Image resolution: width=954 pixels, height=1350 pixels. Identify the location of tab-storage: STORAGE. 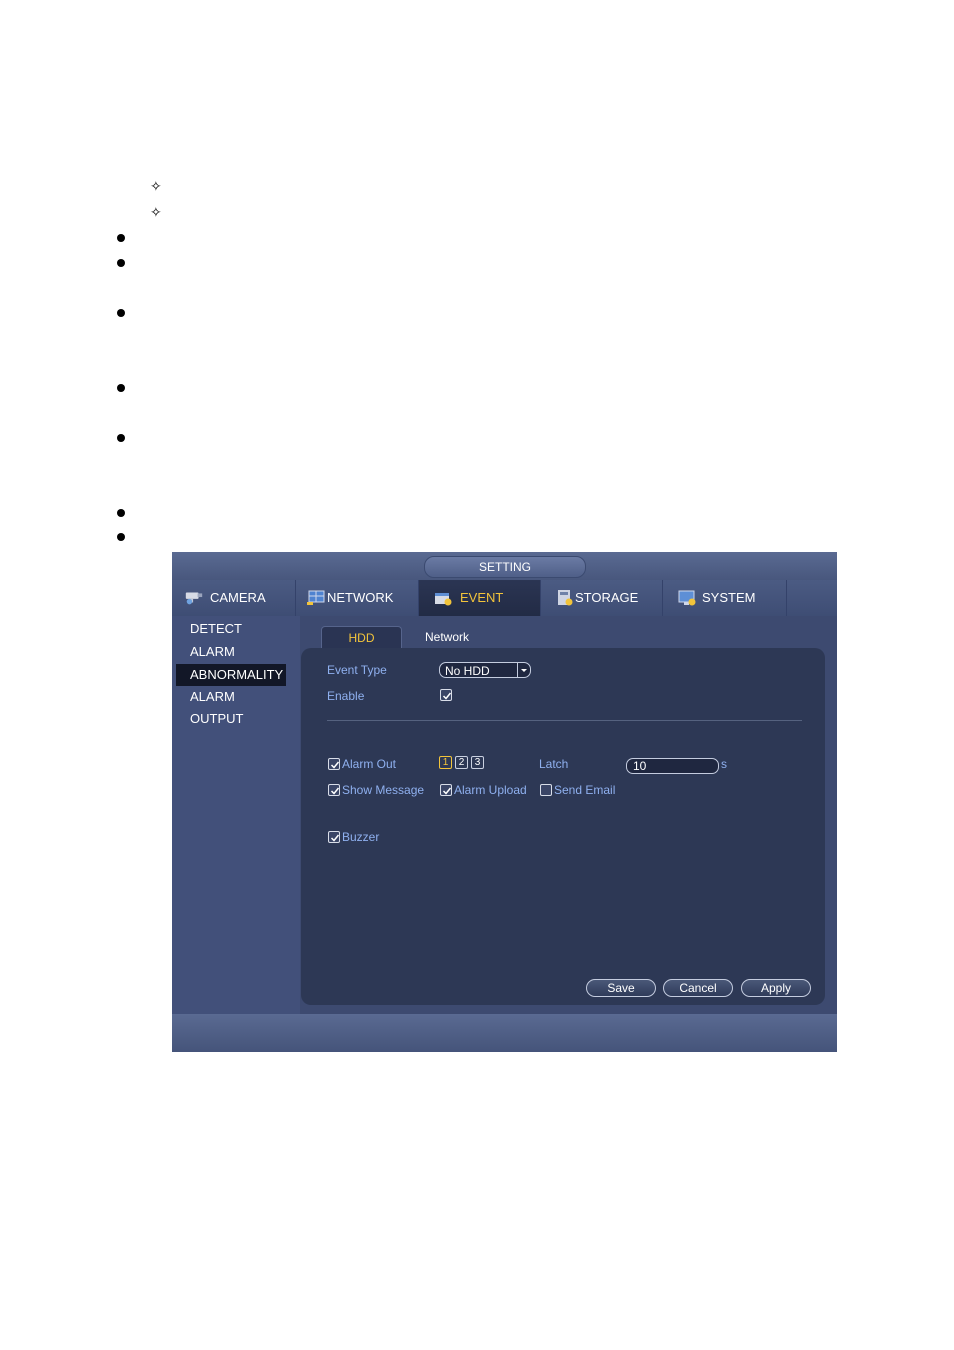
(602, 598).